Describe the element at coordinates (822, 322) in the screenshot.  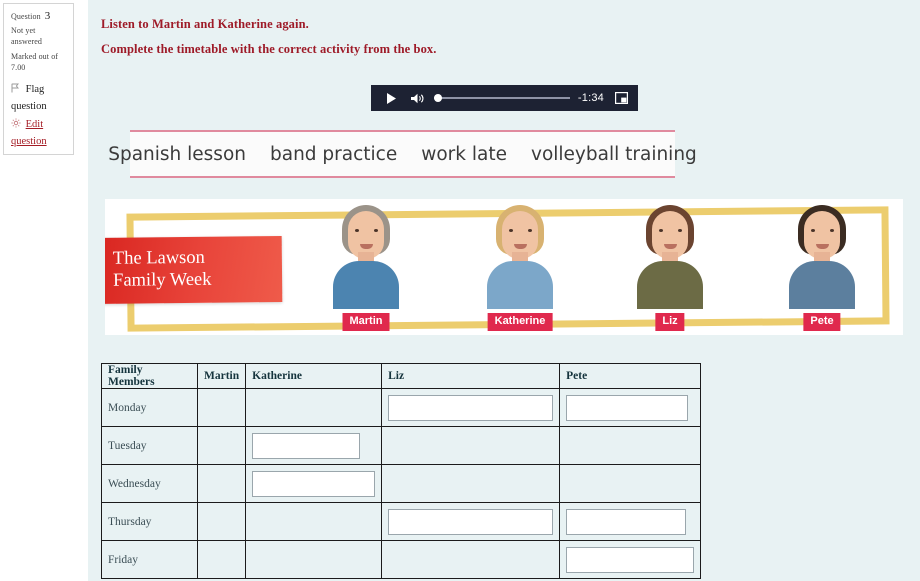
I see `person-name-tag: Pete` at that location.